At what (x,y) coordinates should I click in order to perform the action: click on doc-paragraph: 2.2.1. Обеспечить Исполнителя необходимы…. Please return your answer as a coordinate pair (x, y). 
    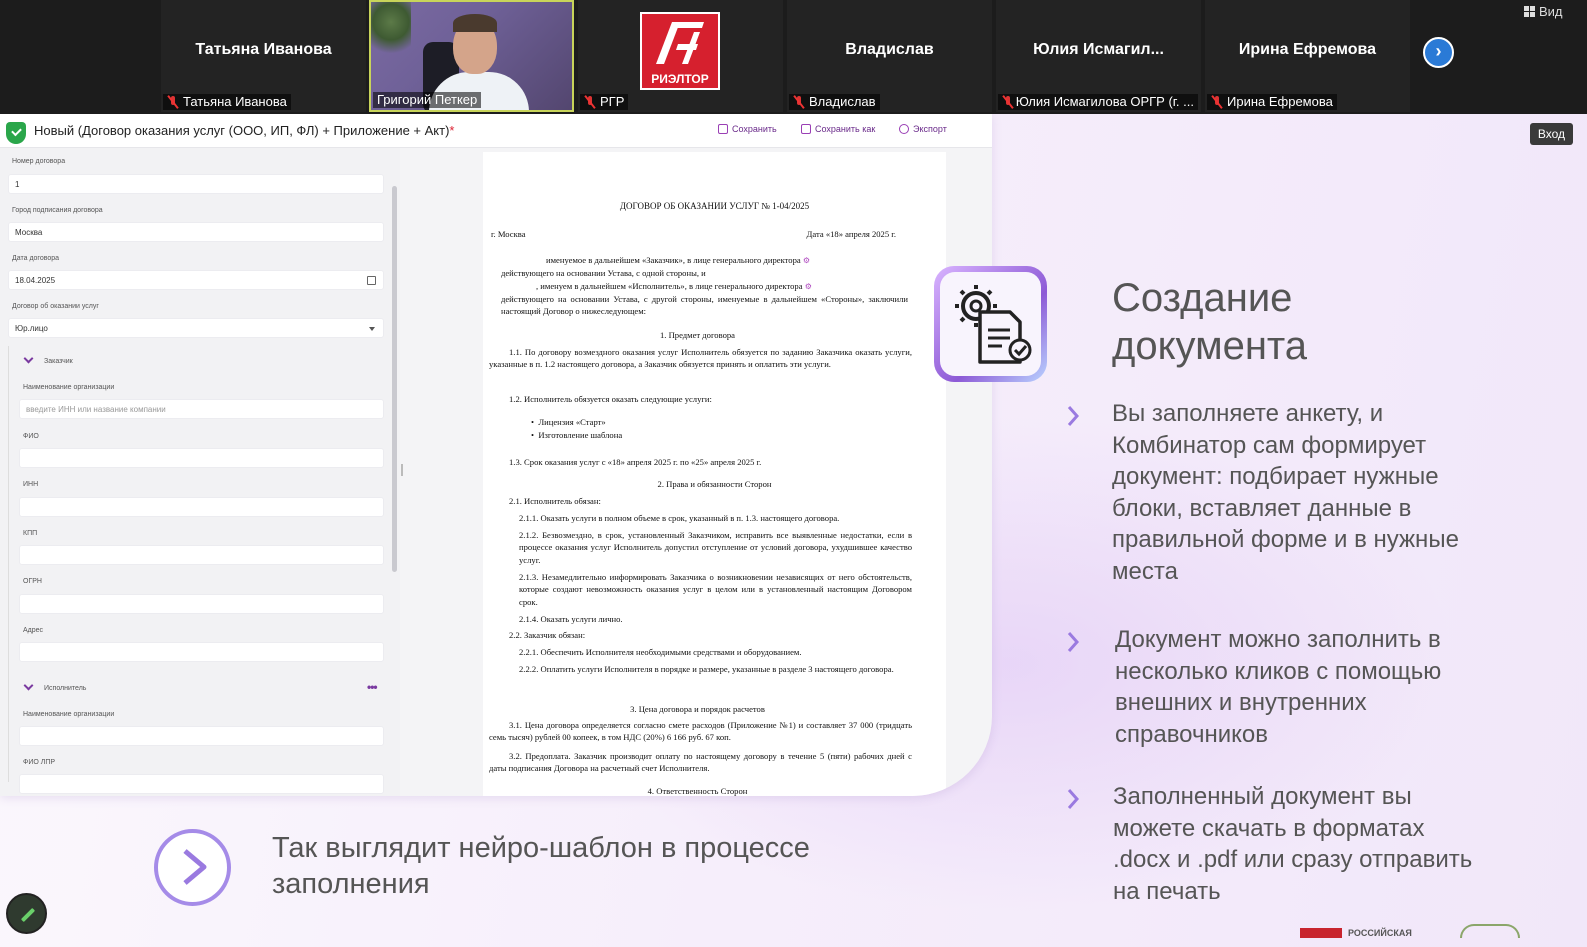
    Looking at the image, I should click on (660, 652).